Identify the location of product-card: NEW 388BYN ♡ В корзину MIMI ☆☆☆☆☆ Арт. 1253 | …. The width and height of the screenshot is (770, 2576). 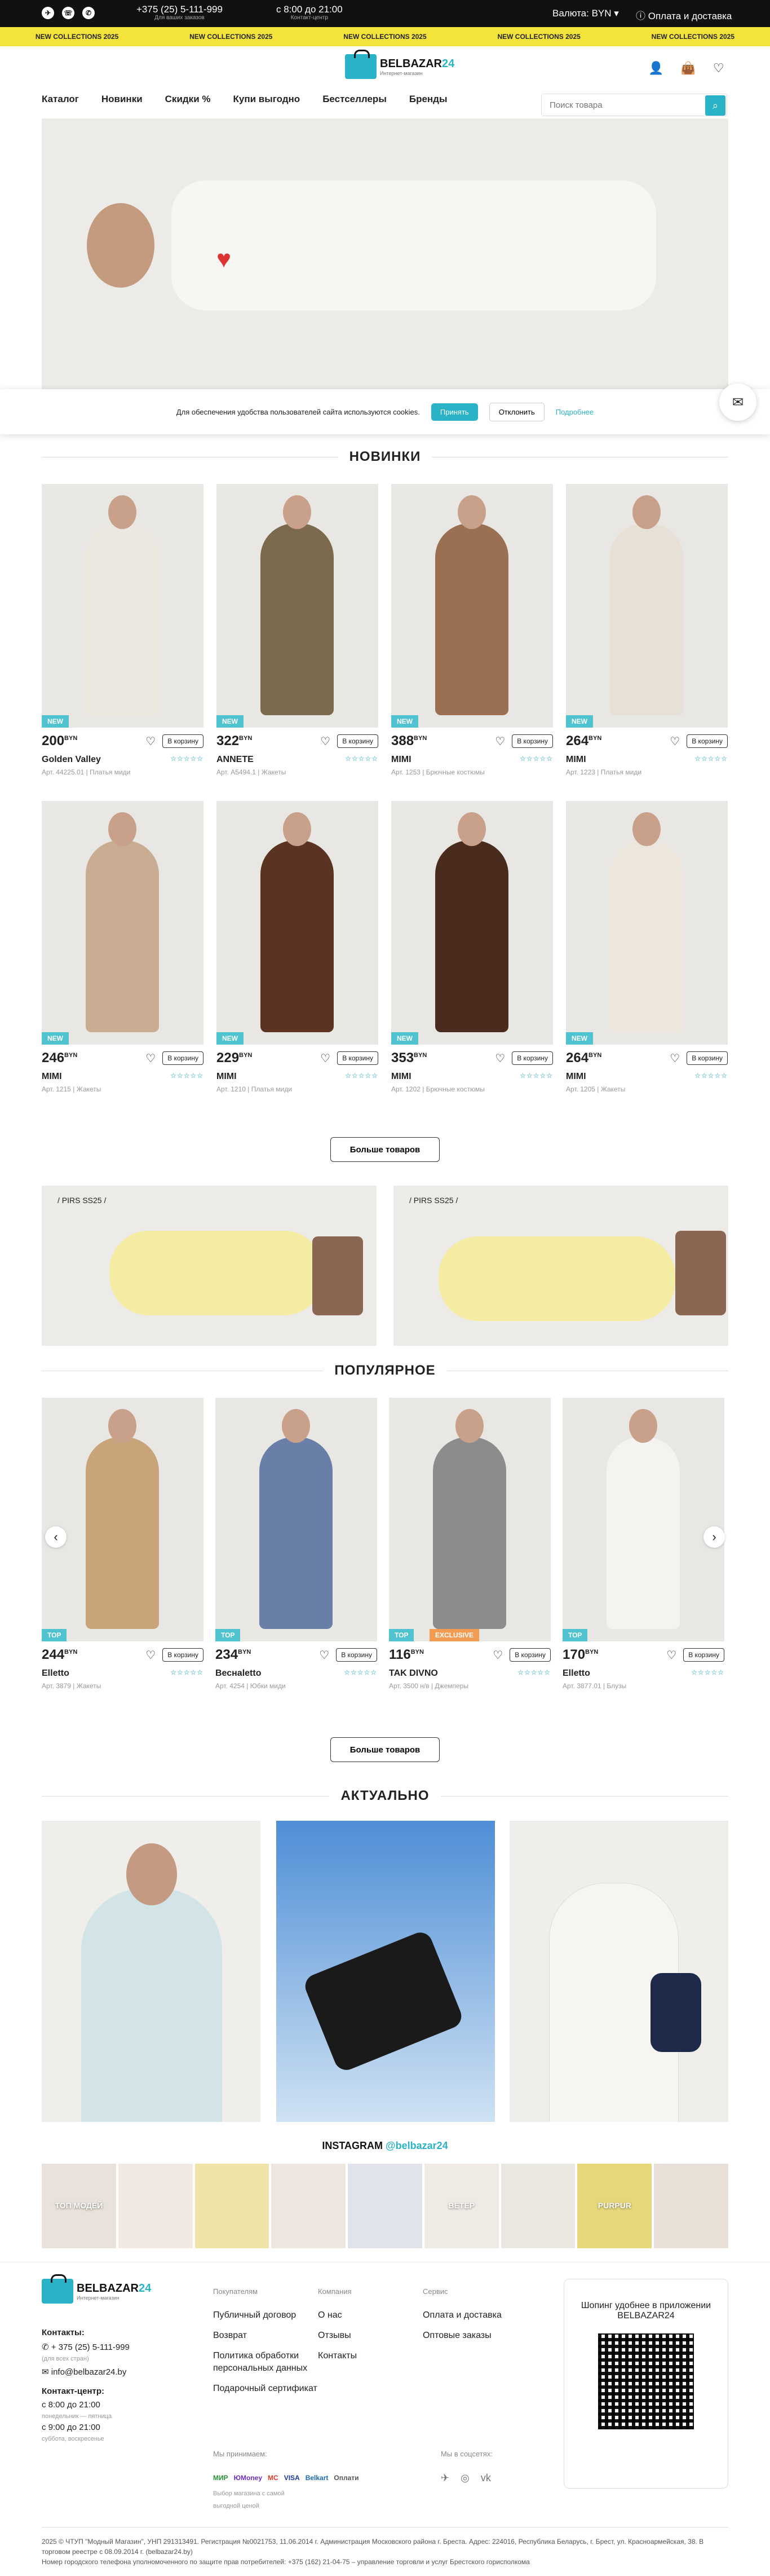
(472, 630).